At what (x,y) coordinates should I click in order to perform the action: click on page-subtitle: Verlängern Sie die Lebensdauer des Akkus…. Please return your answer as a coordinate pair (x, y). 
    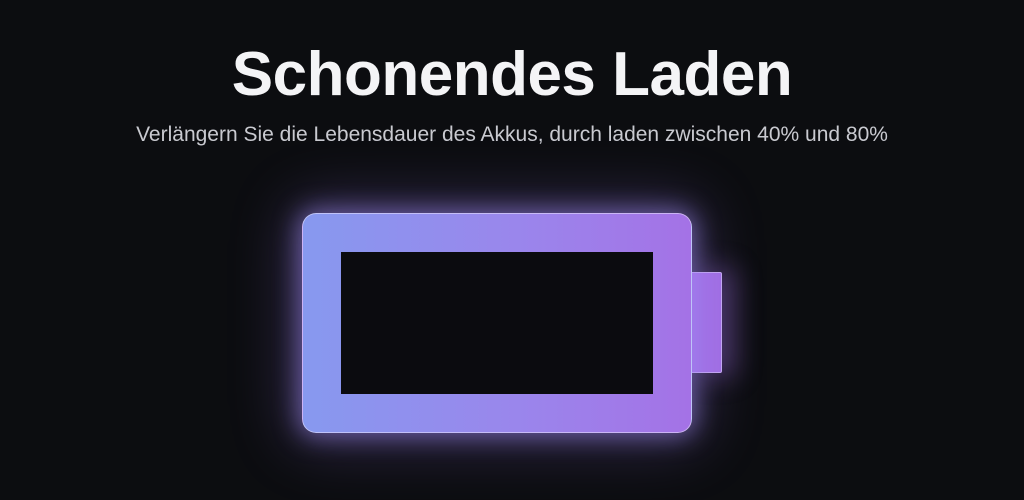
    Looking at the image, I should click on (512, 134).